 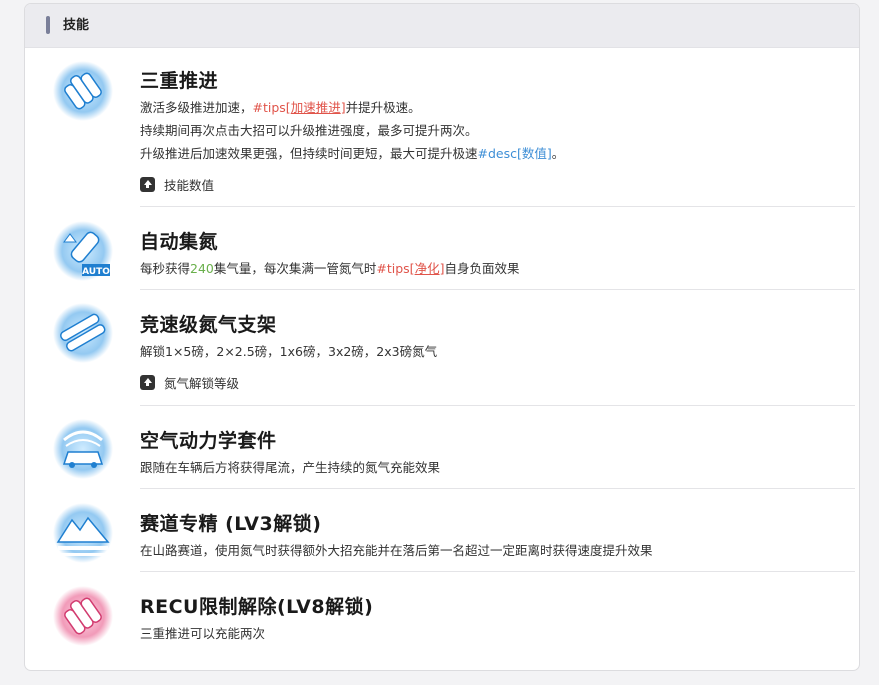 What do you see at coordinates (165, 268) in the screenshot?
I see `desc-text: 每秒获得` at bounding box center [165, 268].